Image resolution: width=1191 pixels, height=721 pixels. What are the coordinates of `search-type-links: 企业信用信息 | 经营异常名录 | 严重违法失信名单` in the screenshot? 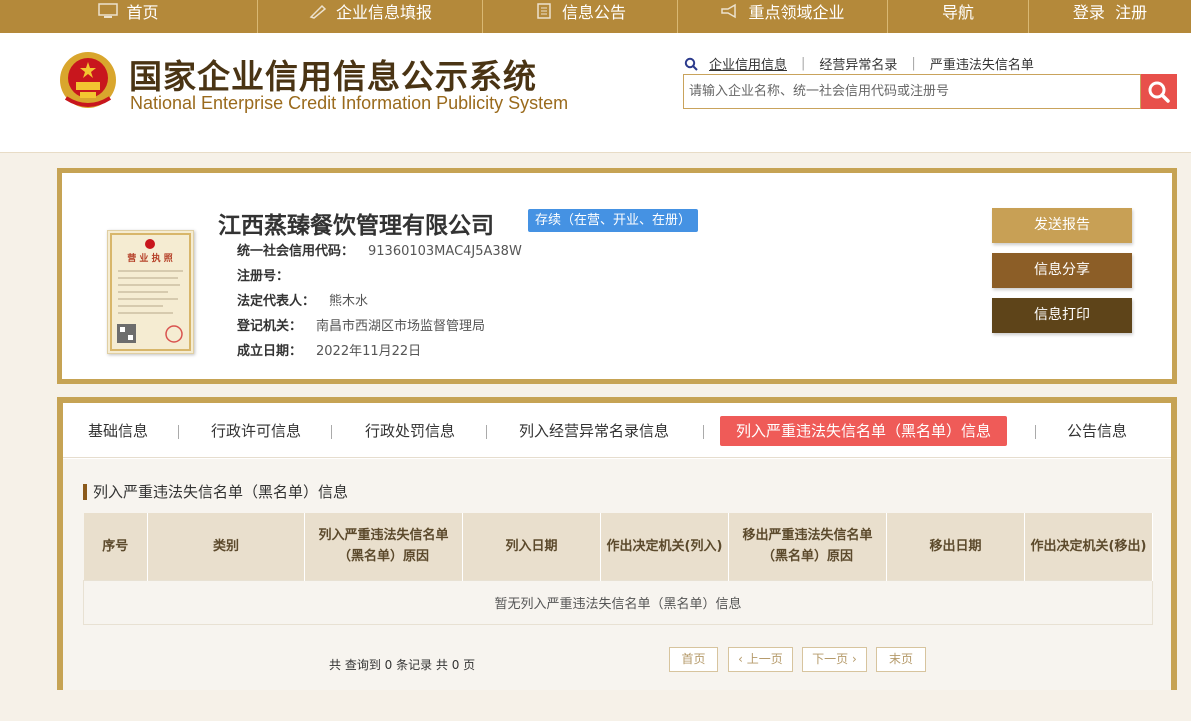 It's located at (866, 63).